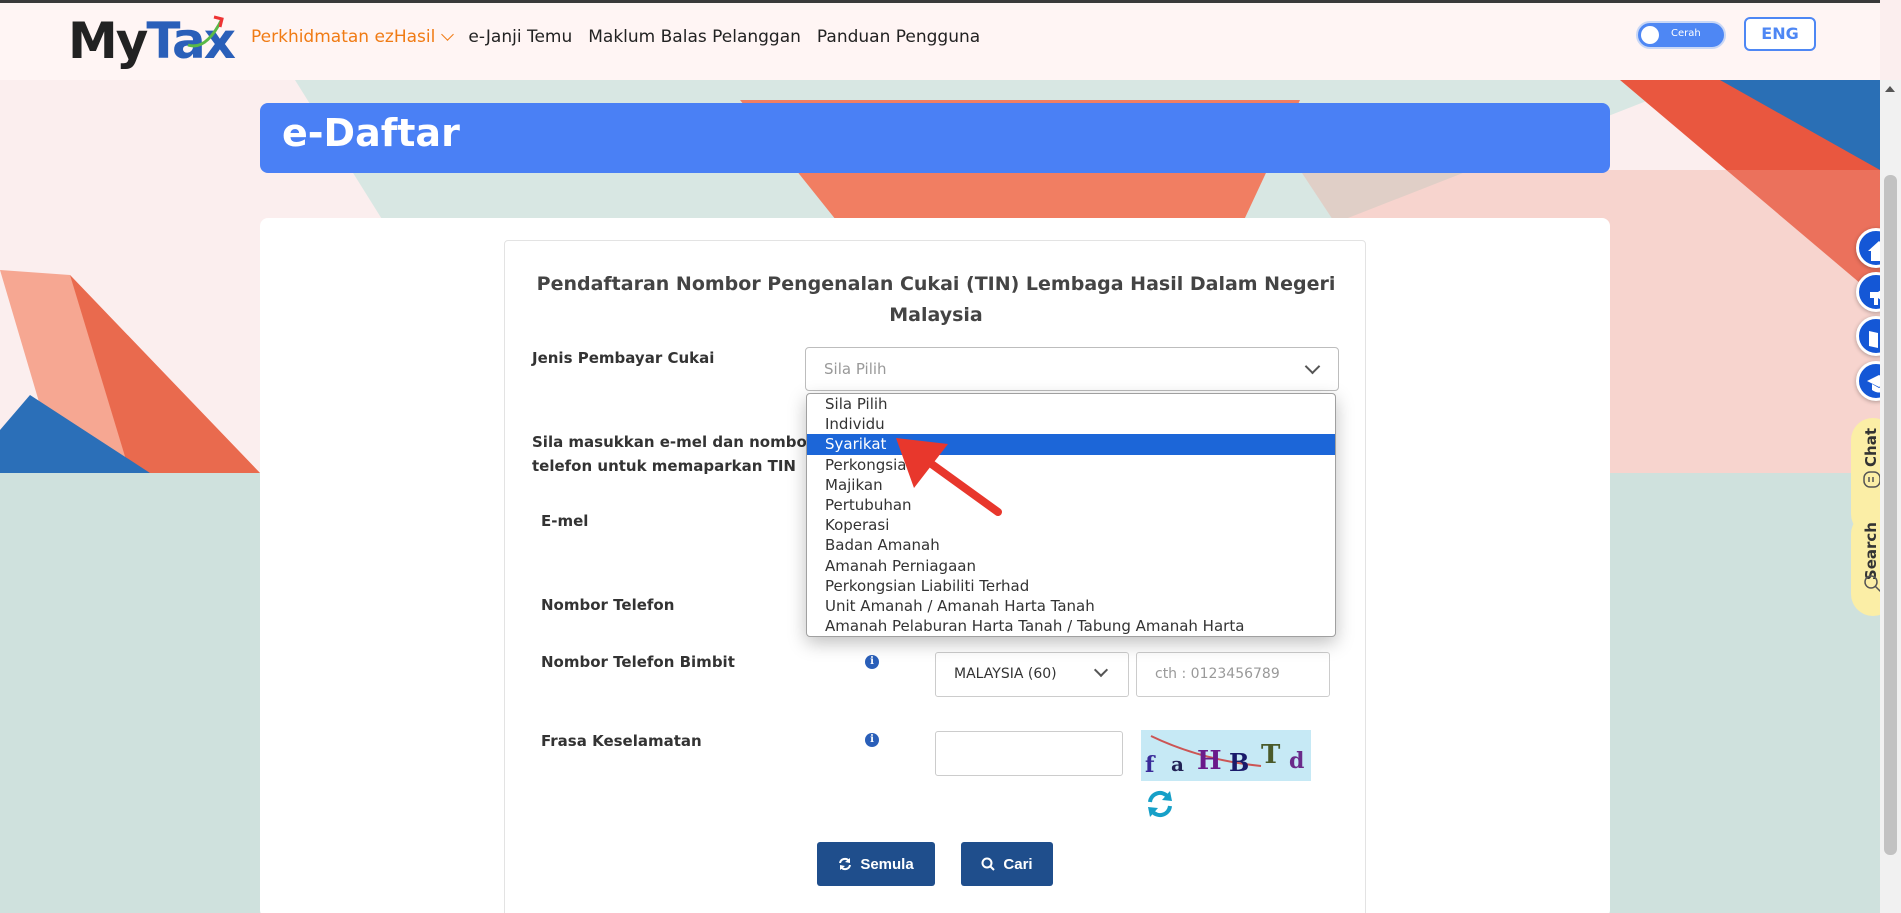  What do you see at coordinates (1072, 369) in the screenshot?
I see `taxpayer-type-select: Sila Pilih` at bounding box center [1072, 369].